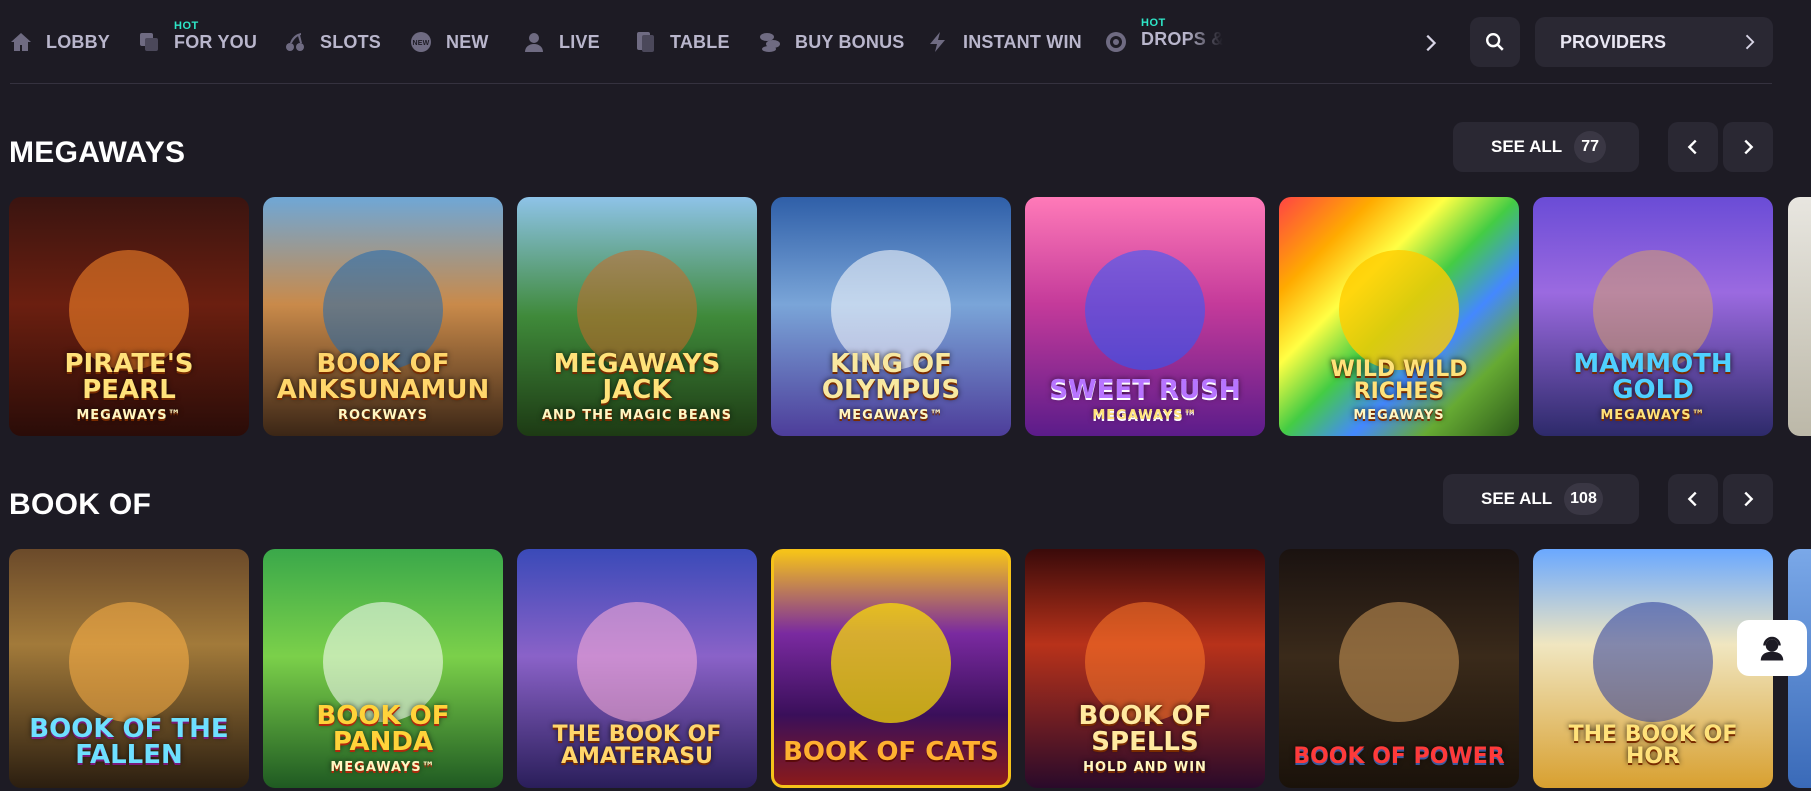 The height and width of the screenshot is (791, 1811). I want to click on game-title: SWEET RUSH MEGAWAYS™, so click(1145, 399).